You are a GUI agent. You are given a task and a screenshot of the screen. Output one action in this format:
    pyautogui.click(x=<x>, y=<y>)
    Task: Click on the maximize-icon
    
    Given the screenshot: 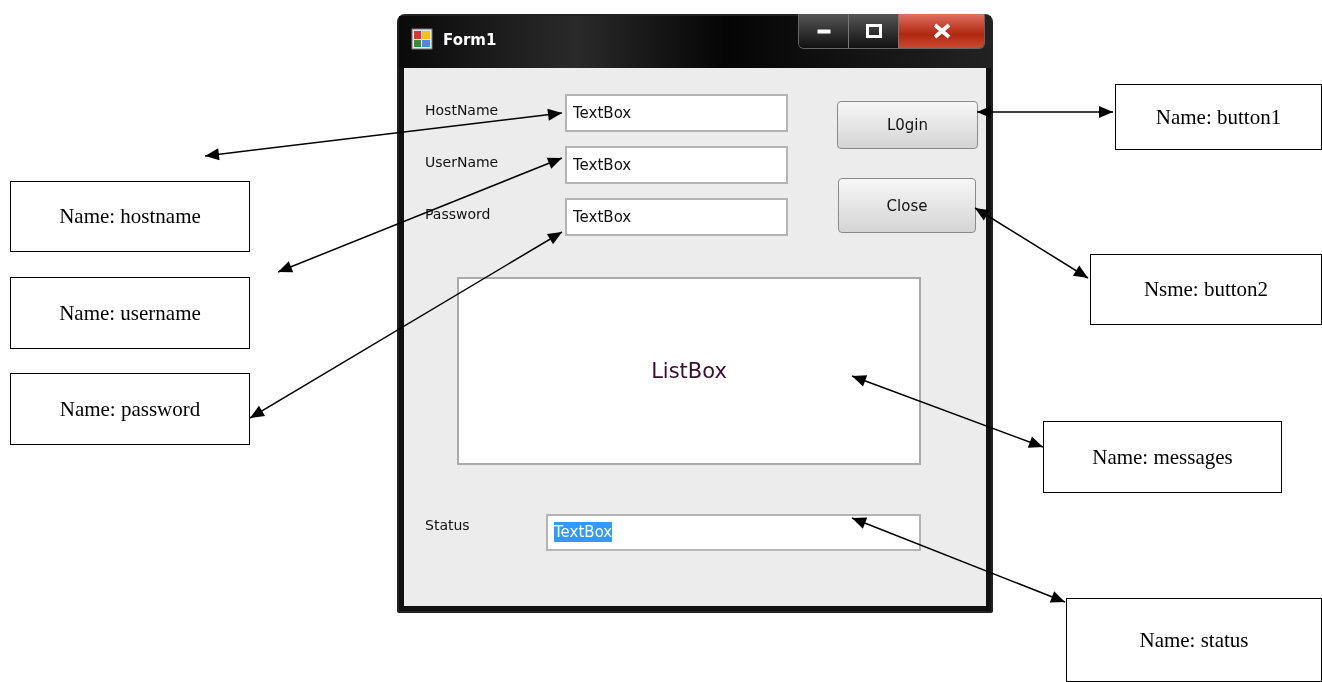 What is the action you would take?
    pyautogui.click(x=873, y=31)
    